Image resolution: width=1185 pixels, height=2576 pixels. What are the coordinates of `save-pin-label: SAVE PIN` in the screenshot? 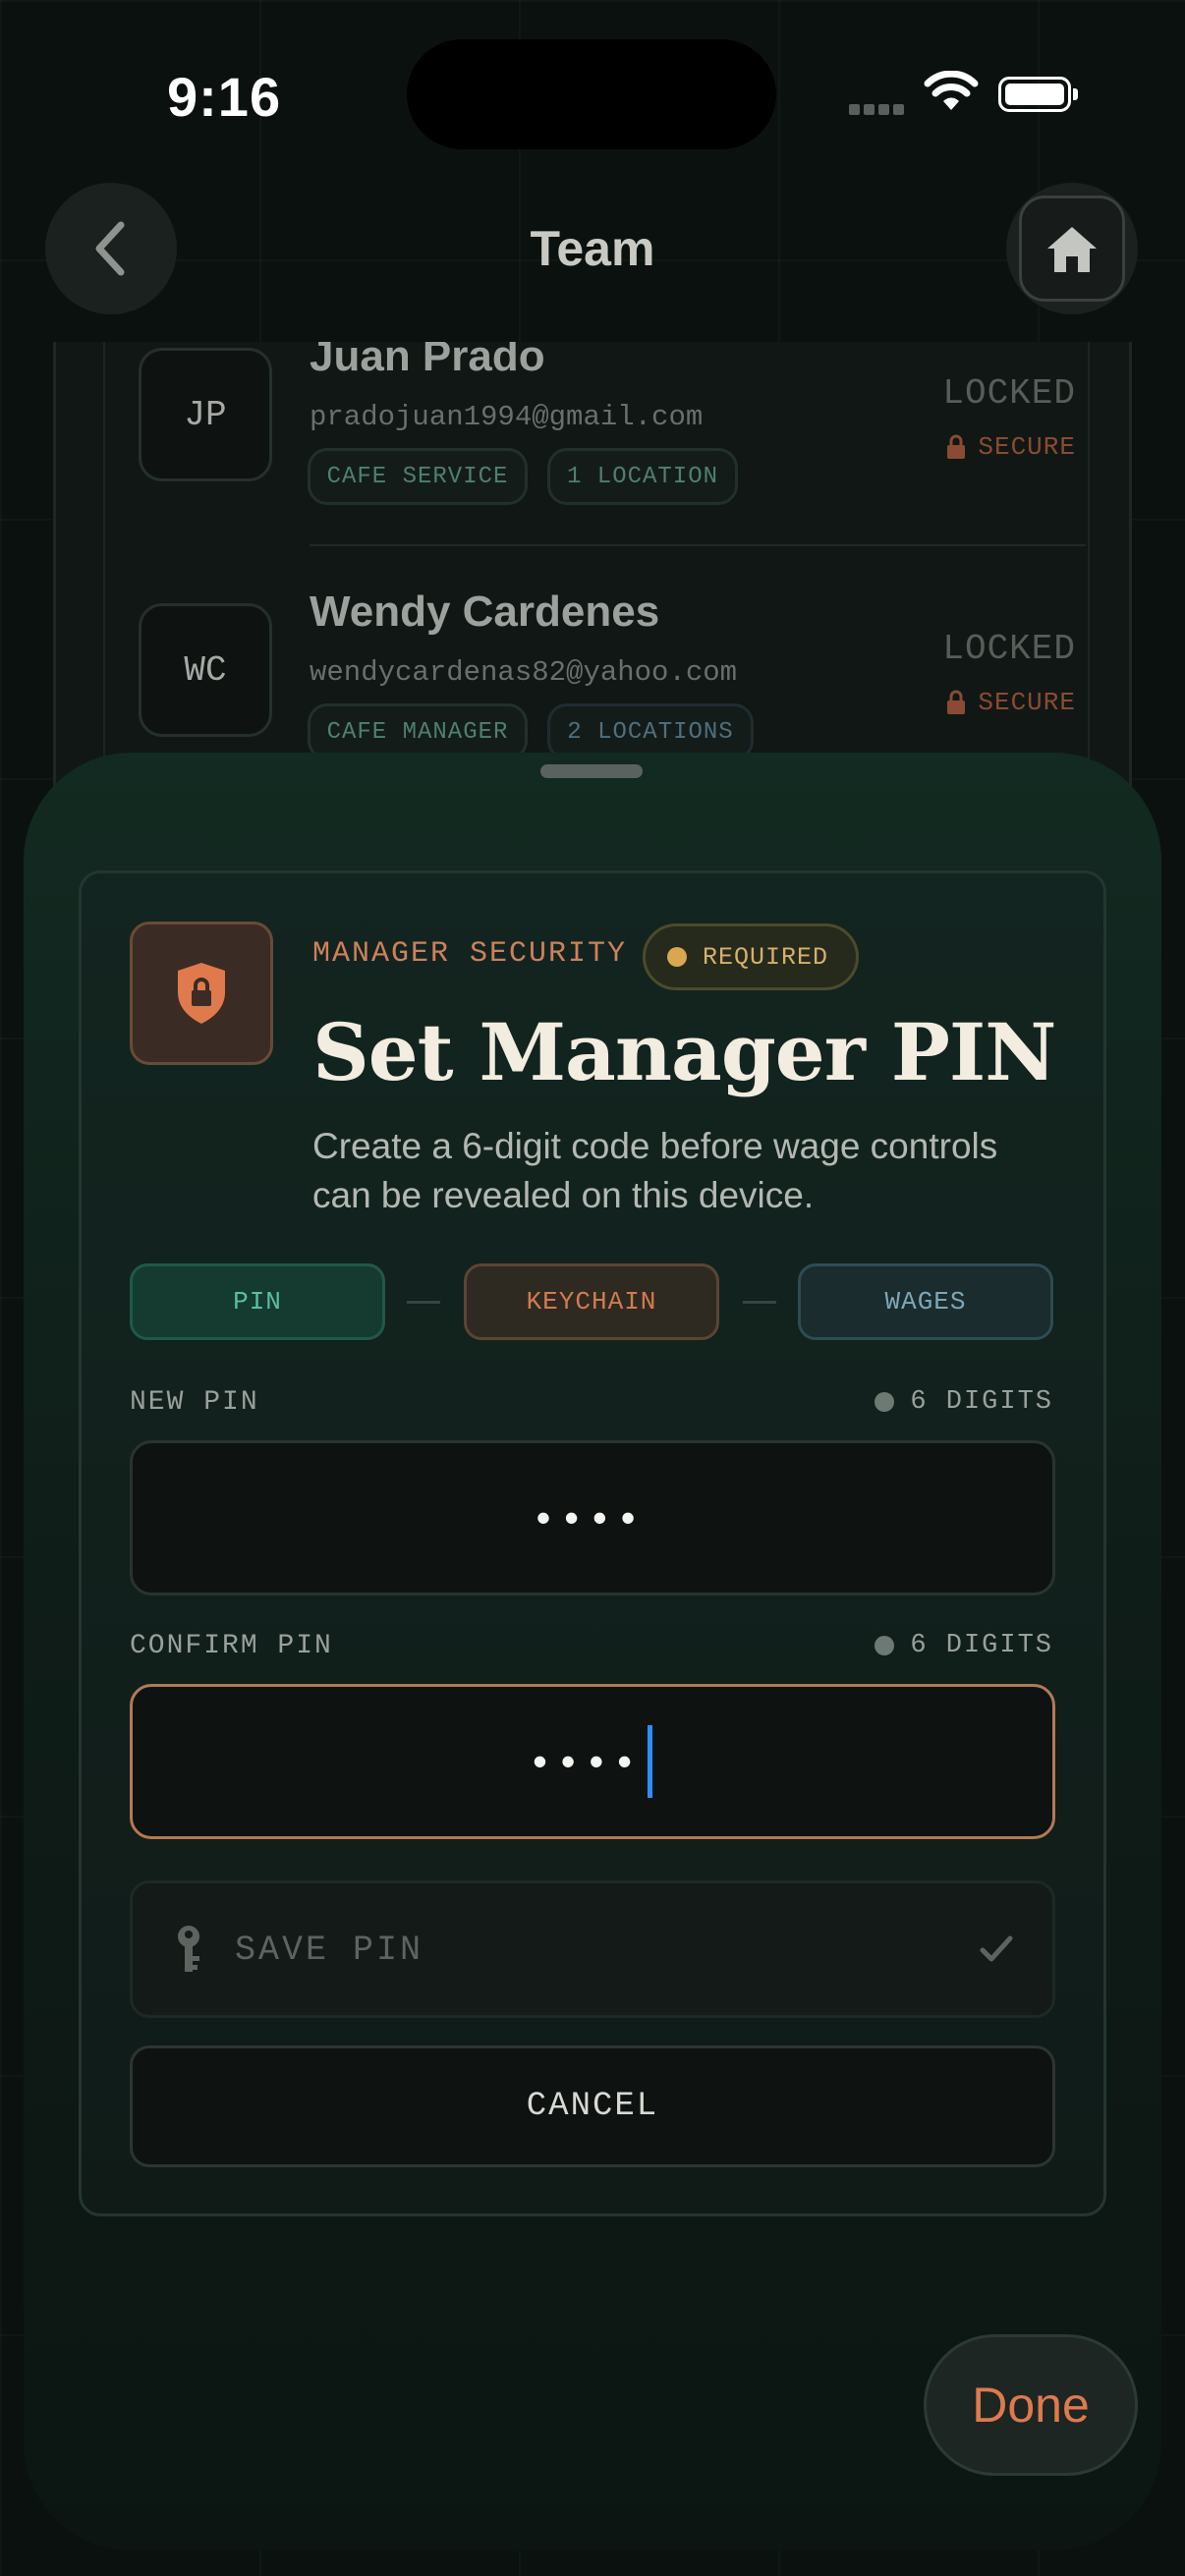 It's located at (329, 1950).